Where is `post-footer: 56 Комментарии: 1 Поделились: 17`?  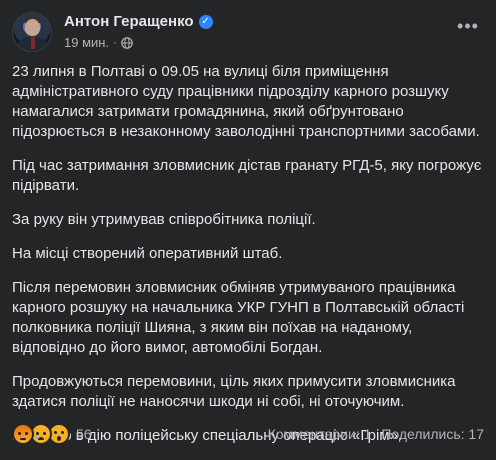
post-footer: 56 Комментарии: 1 Поделились: 17 is located at coordinates (248, 434).